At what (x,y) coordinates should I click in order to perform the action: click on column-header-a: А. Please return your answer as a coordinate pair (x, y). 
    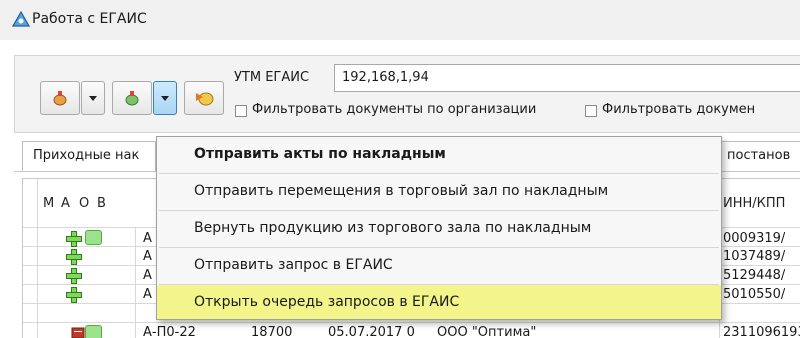
    Looking at the image, I should click on (65, 203).